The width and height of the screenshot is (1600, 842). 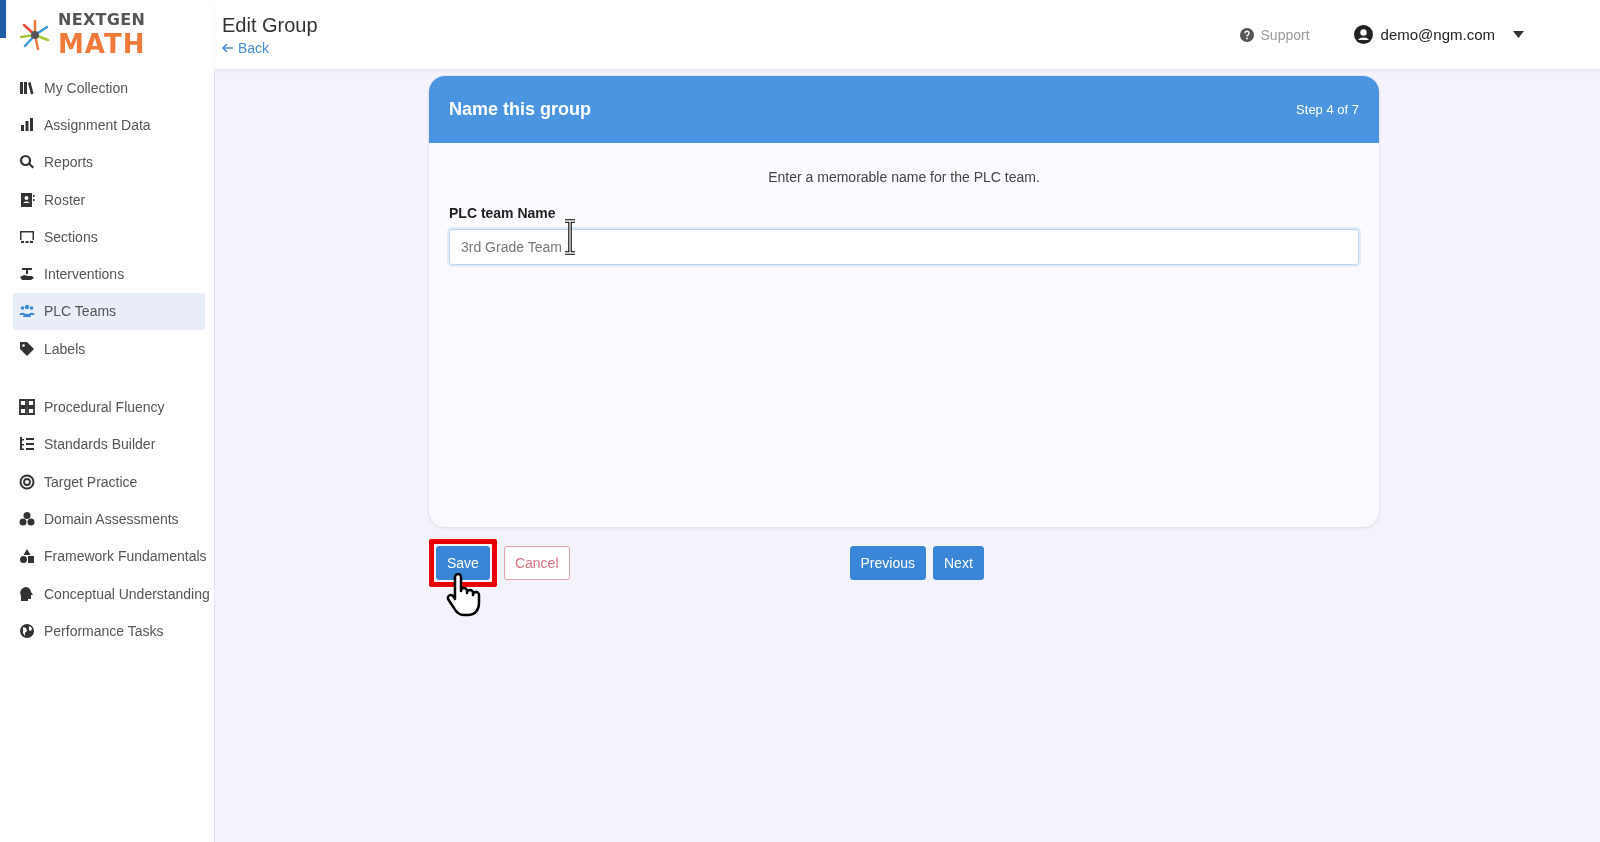 What do you see at coordinates (27, 593) in the screenshot?
I see `head-icon` at bounding box center [27, 593].